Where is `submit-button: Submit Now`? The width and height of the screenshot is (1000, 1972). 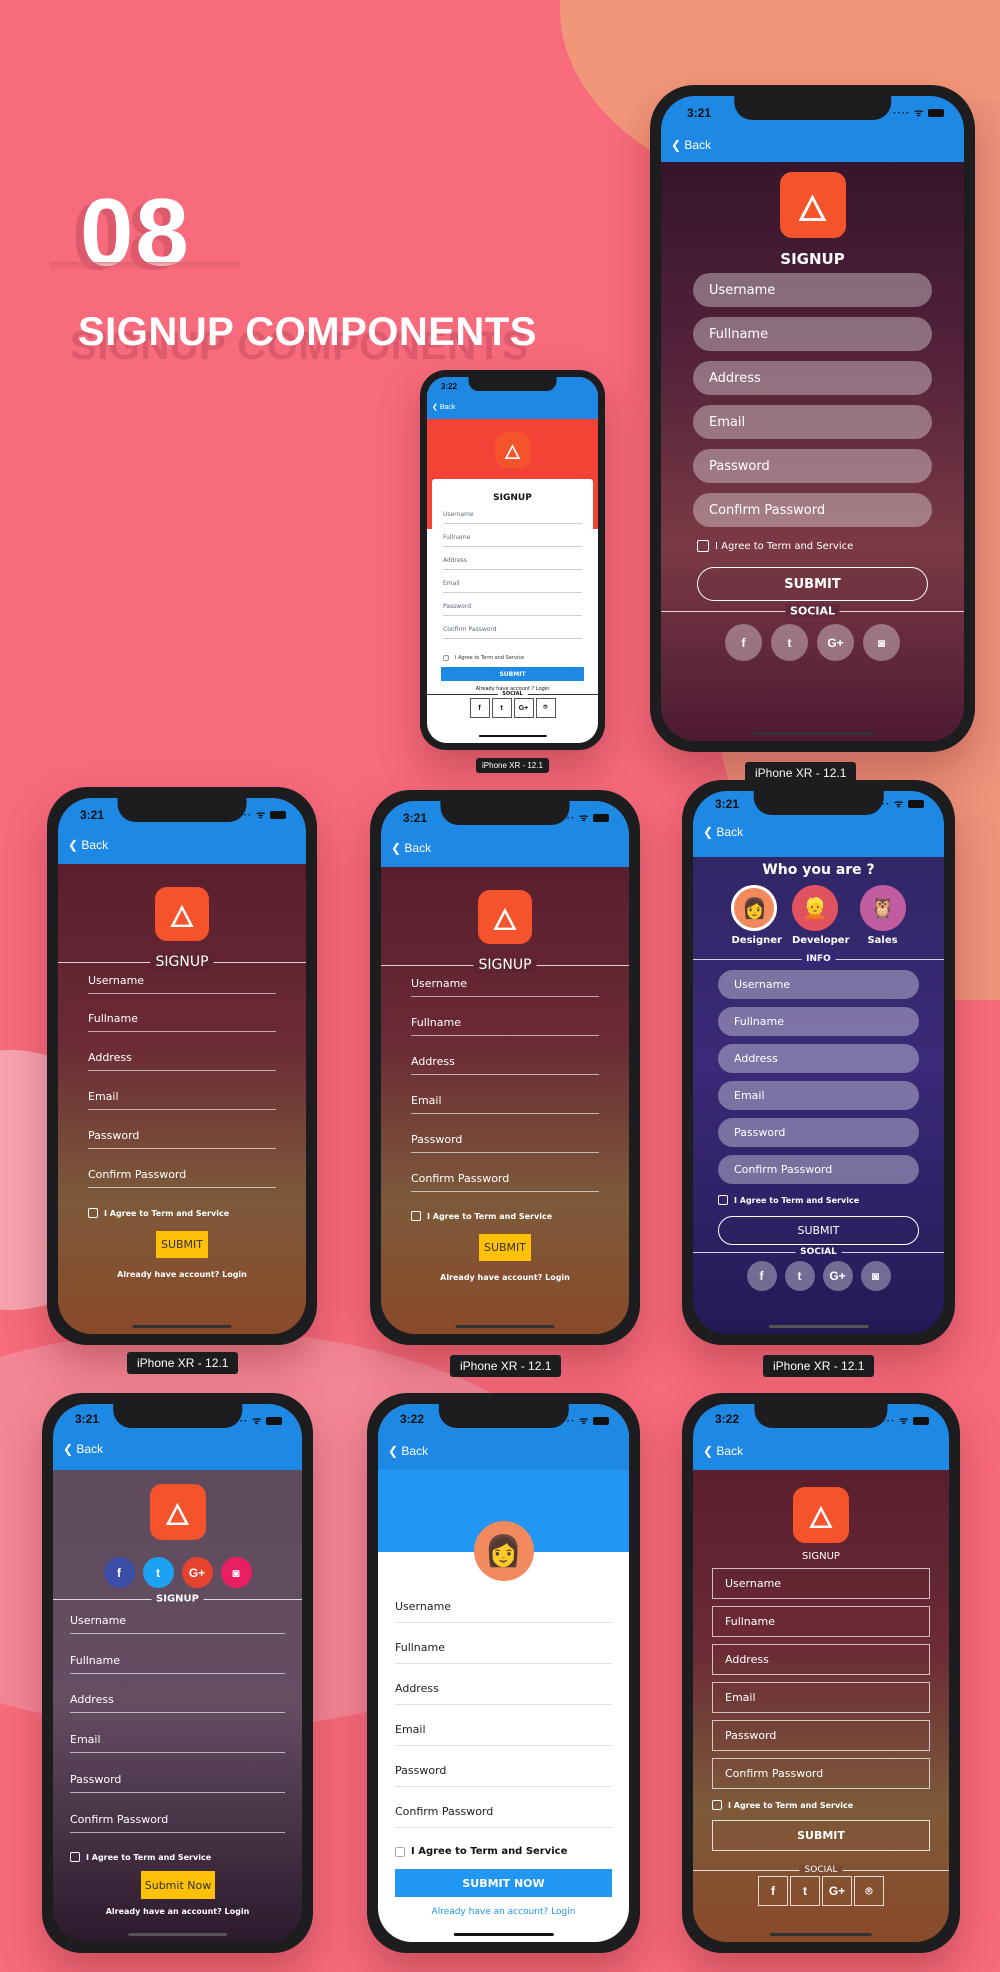
submit-button: Submit Now is located at coordinates (178, 1885).